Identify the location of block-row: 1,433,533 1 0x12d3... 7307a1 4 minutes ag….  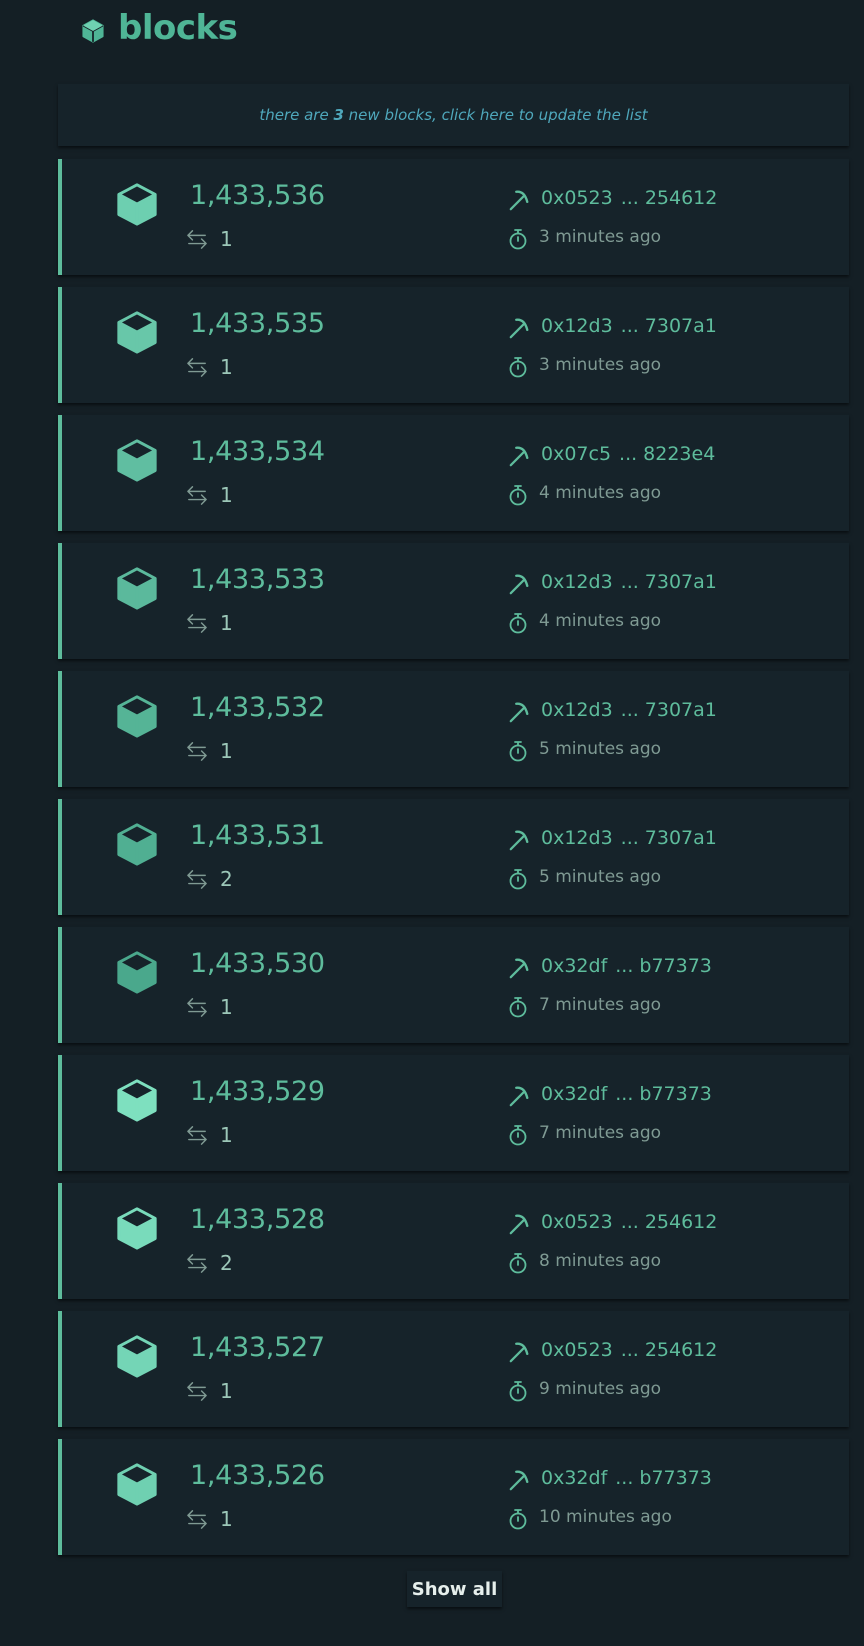
(453, 601).